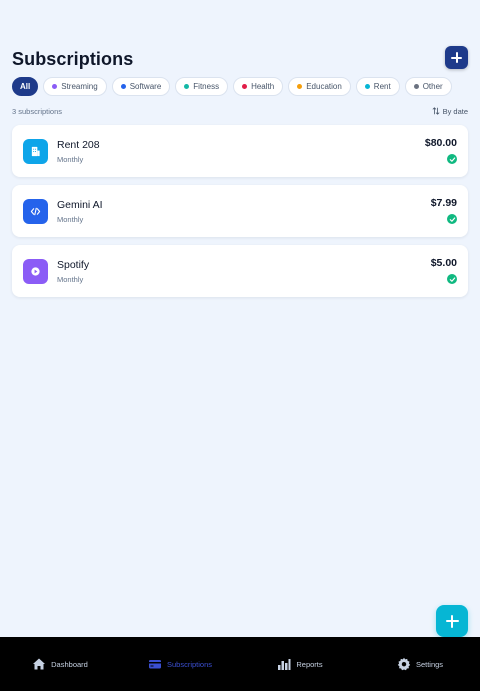 The height and width of the screenshot is (691, 480). I want to click on bottom-nav: Dashboard Subscriptions Reports Settings, so click(240, 664).